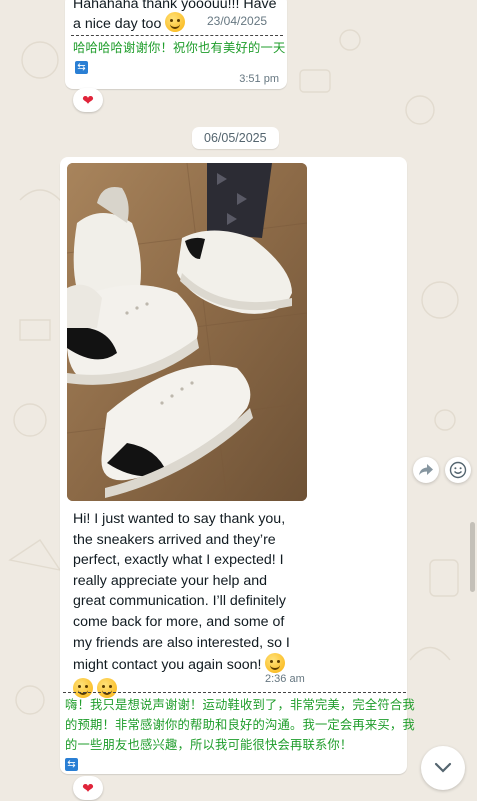 Image resolution: width=477 pixels, height=801 pixels. What do you see at coordinates (179, 519) in the screenshot?
I see `message-line: Hi! I just wanted to say thank you,` at bounding box center [179, 519].